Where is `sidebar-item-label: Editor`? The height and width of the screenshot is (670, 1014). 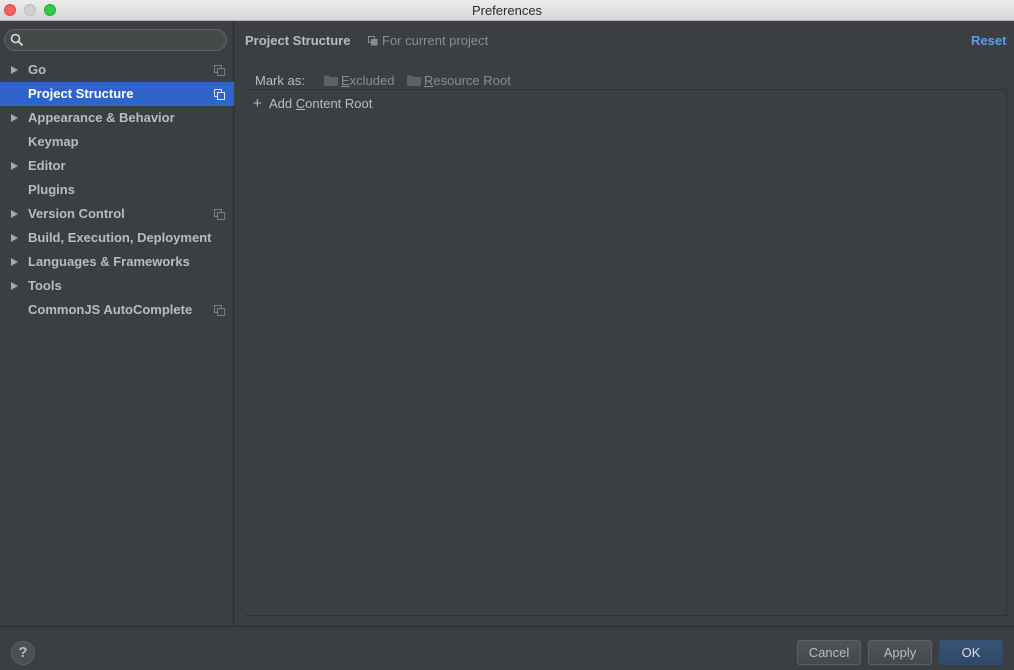 sidebar-item-label: Editor is located at coordinates (47, 165).